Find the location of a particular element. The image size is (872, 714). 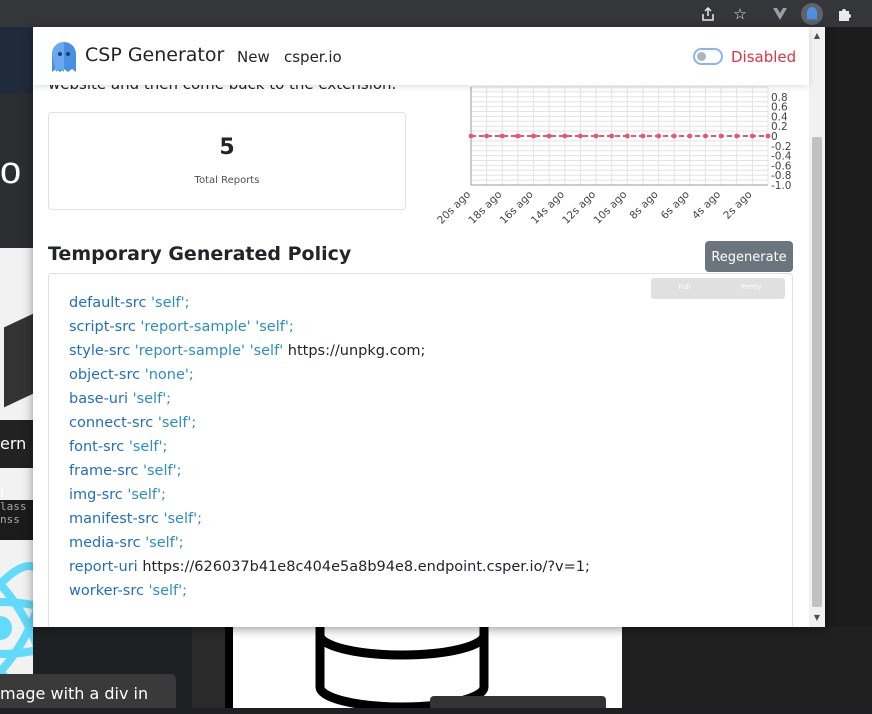

policy-source: https://unpkg.com; is located at coordinates (356, 351).